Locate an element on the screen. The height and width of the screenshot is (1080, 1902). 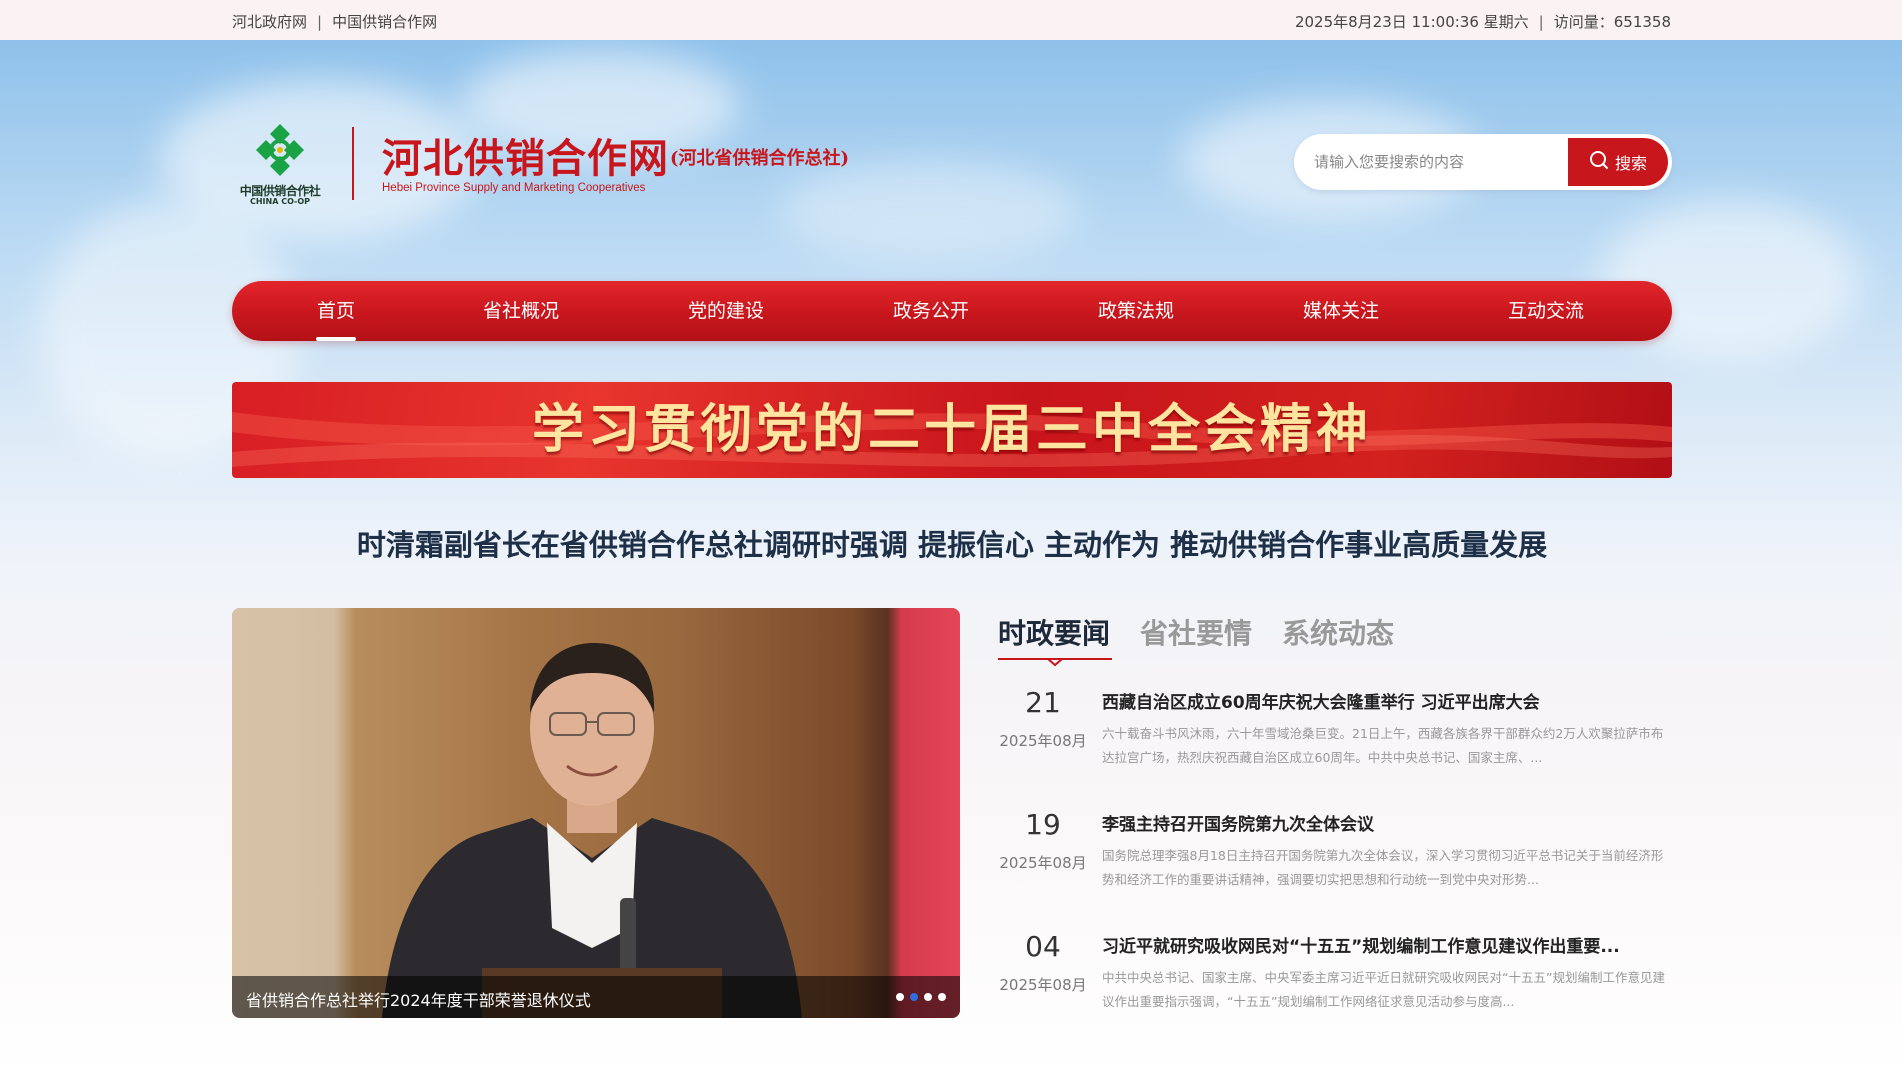
slider-dot-active is located at coordinates (914, 997).